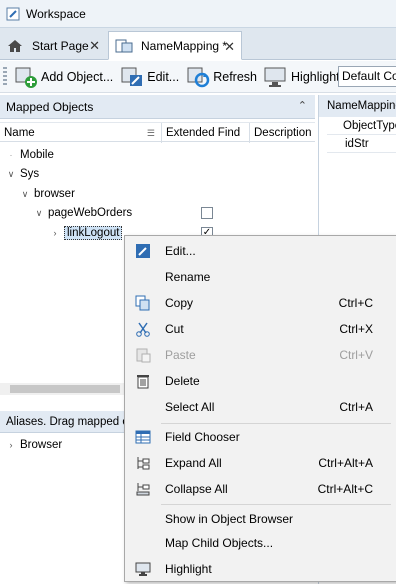 The image size is (396, 584). I want to click on tab-label: NameMapping *, so click(184, 45).